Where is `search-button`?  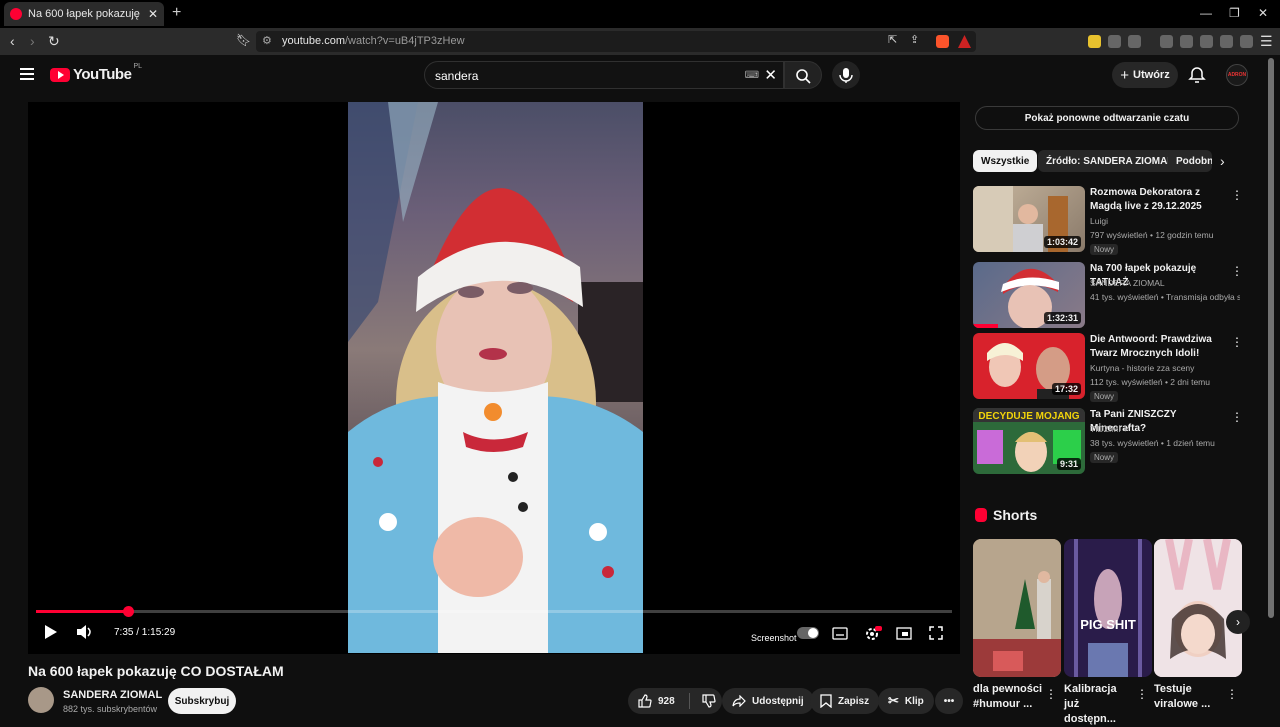 search-button is located at coordinates (803, 75).